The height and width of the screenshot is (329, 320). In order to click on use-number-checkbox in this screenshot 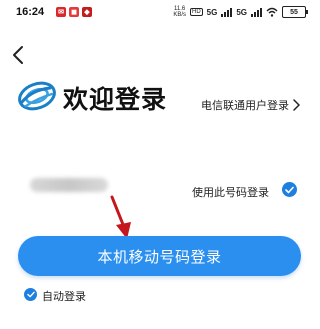, I will do `click(289, 189)`.